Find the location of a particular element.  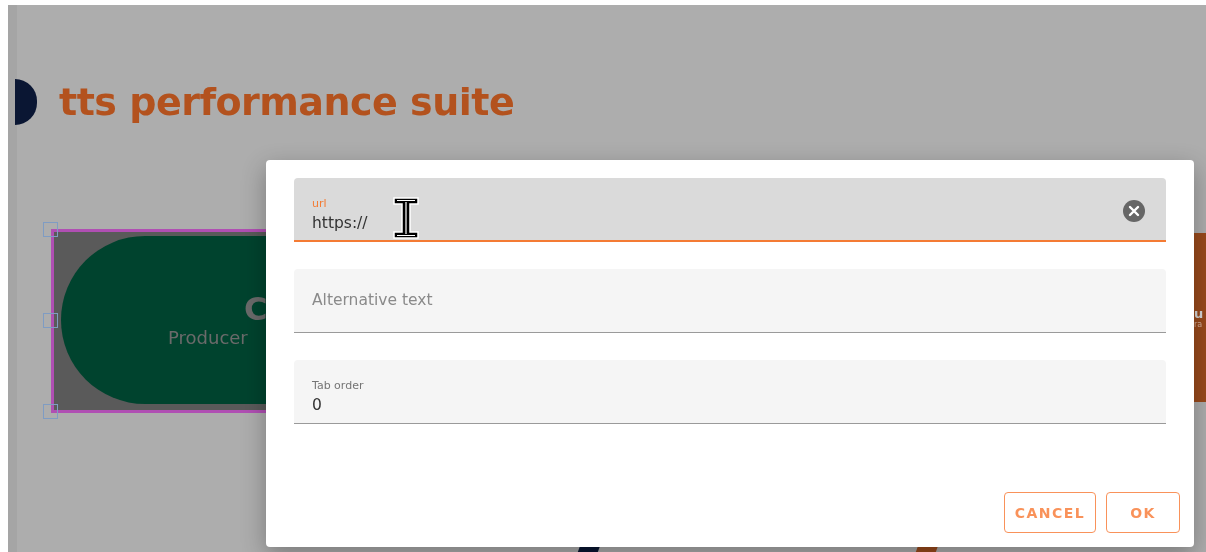

clear-icon is located at coordinates (1134, 211).